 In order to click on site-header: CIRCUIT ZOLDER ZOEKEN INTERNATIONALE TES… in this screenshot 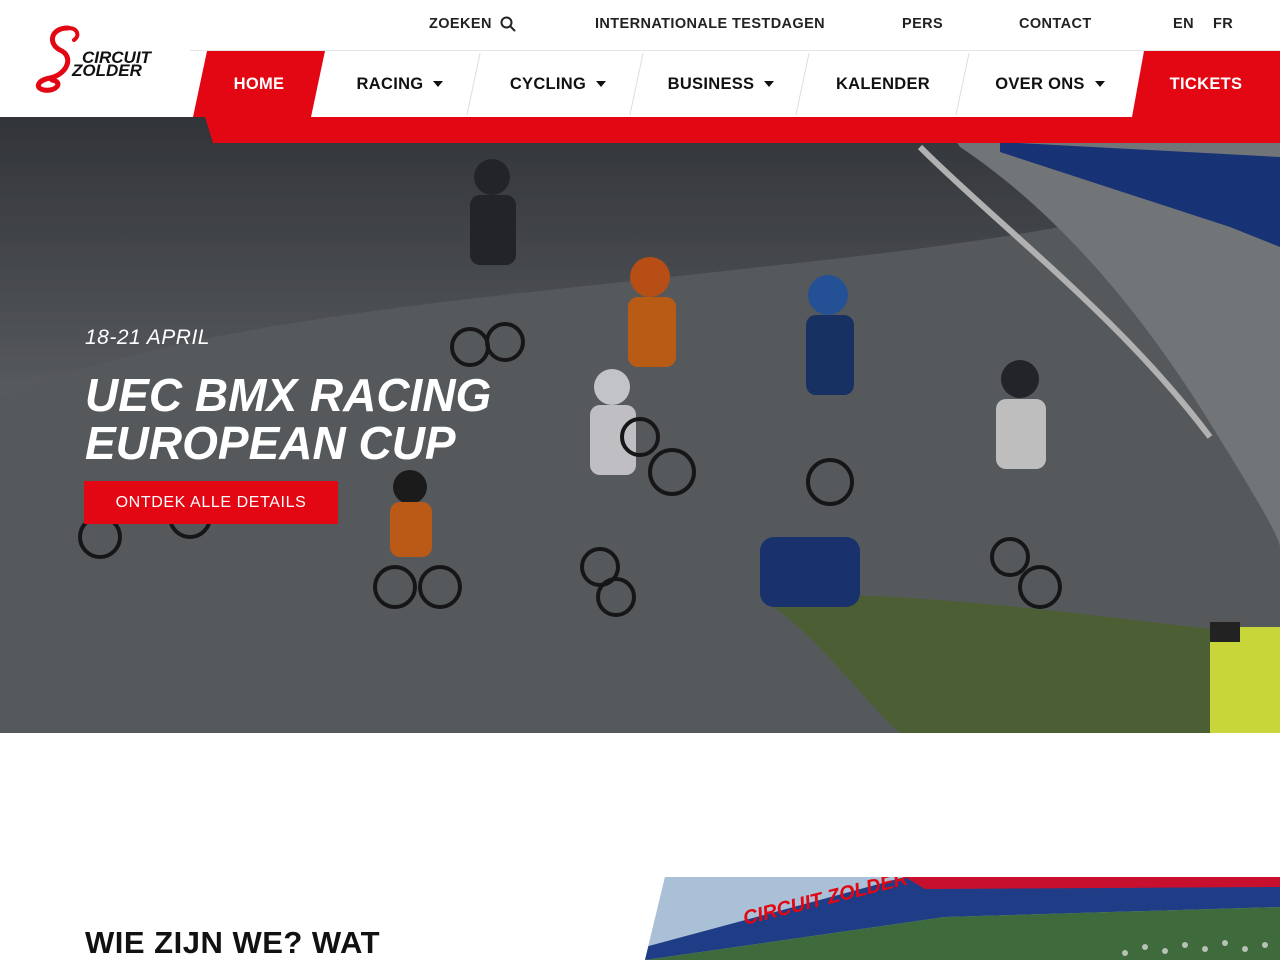, I will do `click(640, 58)`.